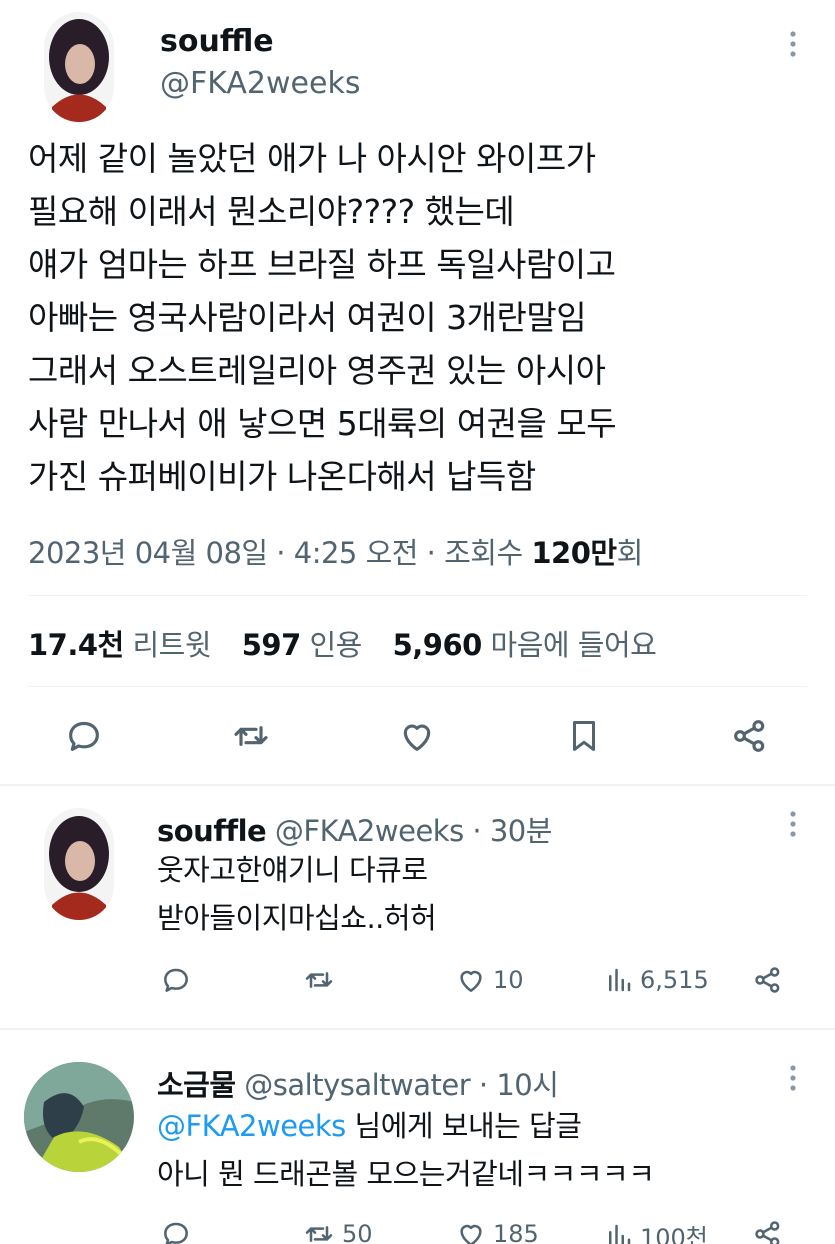 The height and width of the screenshot is (1244, 835). What do you see at coordinates (401, 1085) in the screenshot?
I see `reply-author-handle: @saltysaltwater · 10시` at bounding box center [401, 1085].